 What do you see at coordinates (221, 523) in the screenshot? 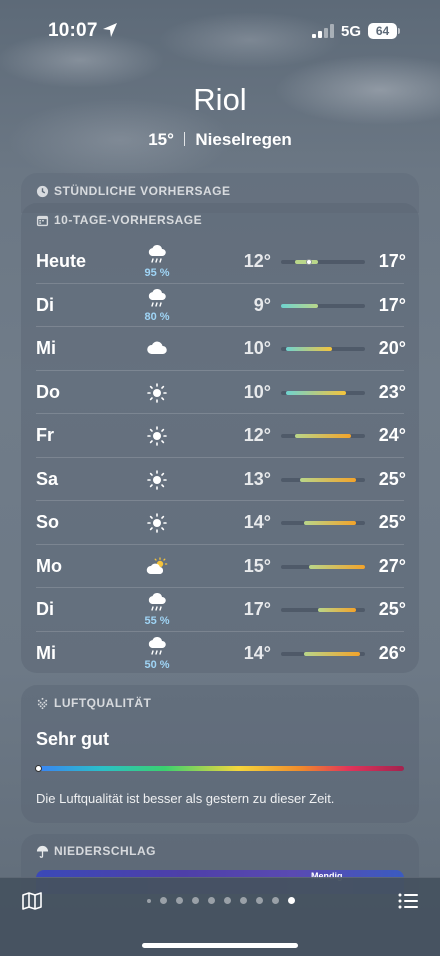
I see `day-row: So 14° 25°` at bounding box center [221, 523].